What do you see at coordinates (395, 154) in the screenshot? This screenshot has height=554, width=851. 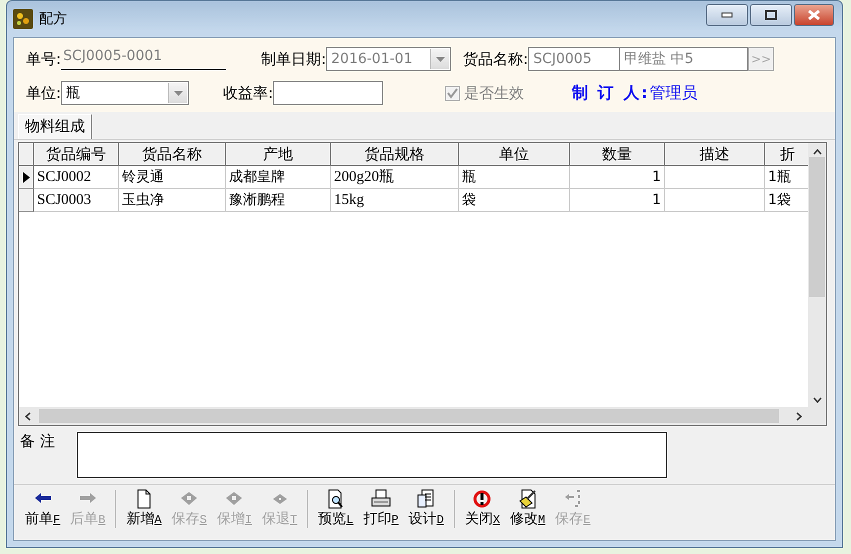 I see `column-header: 货品规格` at bounding box center [395, 154].